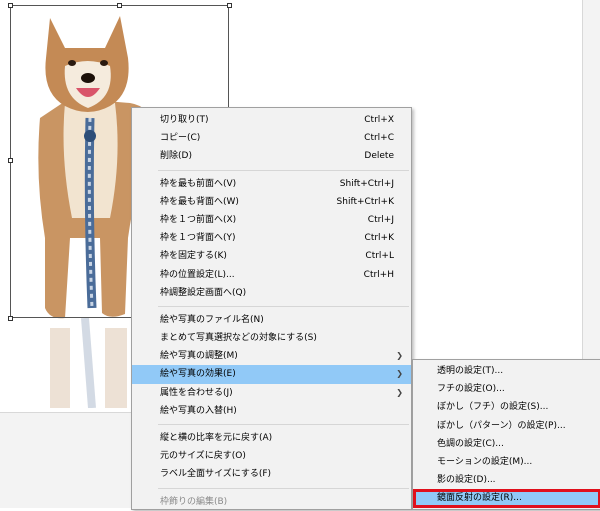 Image resolution: width=600 pixels, height=511 pixels. Describe the element at coordinates (271, 220) in the screenshot. I see `menu-item-bring-forward: 枠を１つ前面へ(X) Ctrl+J` at that location.